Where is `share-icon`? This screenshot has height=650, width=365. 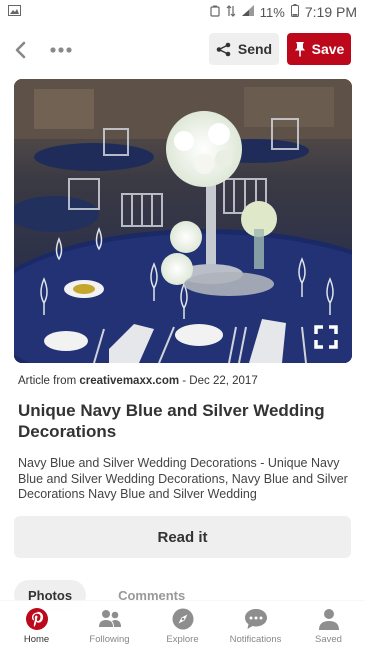
share-icon is located at coordinates (223, 49).